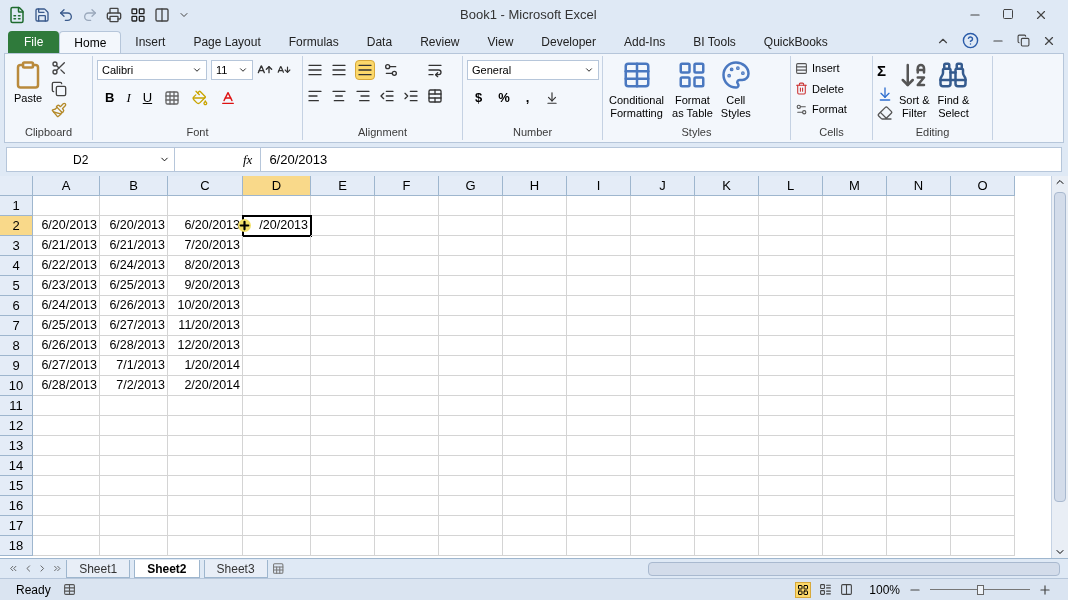 Image resolution: width=1068 pixels, height=600 pixels. What do you see at coordinates (162, 15) in the screenshot?
I see `columns-icon` at bounding box center [162, 15].